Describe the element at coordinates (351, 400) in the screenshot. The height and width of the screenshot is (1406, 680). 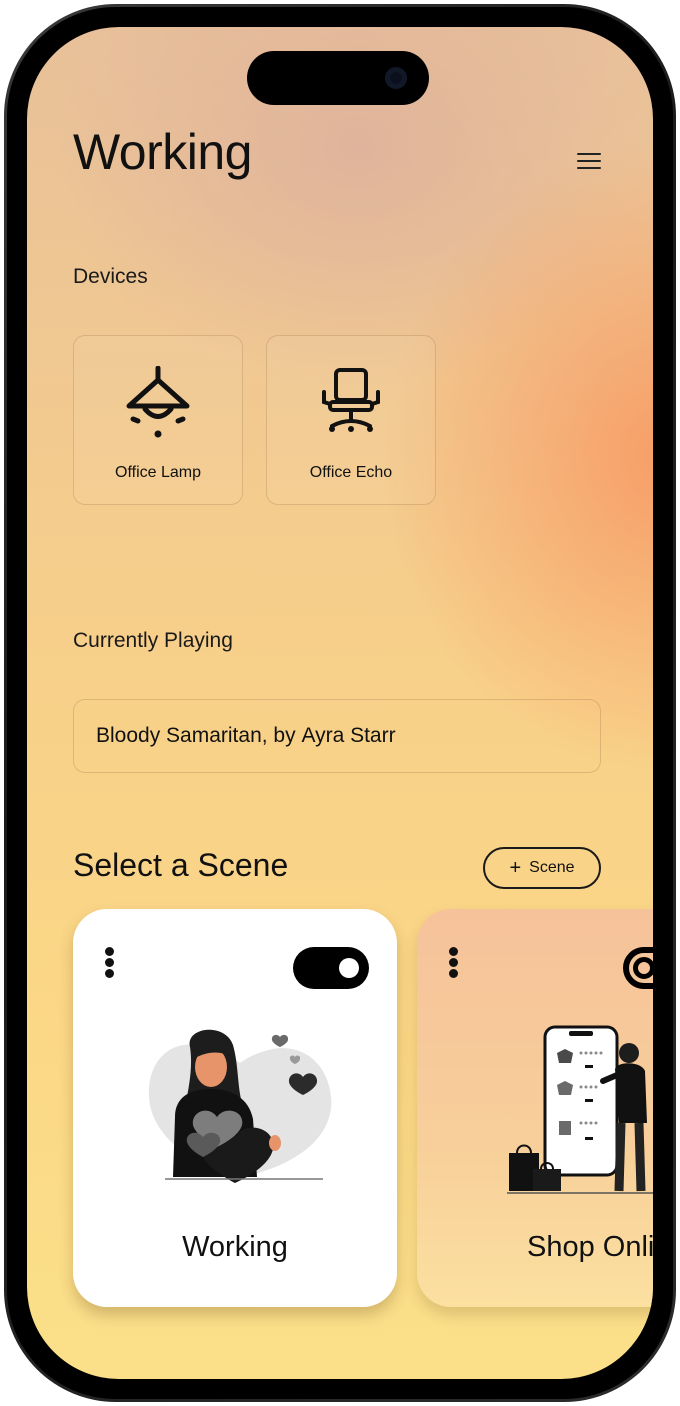
I see `office-chair-icon` at that location.